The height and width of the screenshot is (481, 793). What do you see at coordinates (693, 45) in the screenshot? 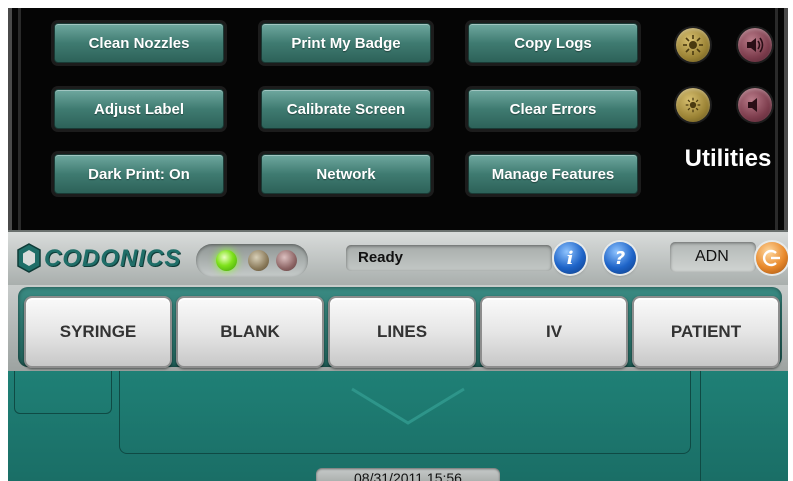
I see `brightness-up-icon` at bounding box center [693, 45].